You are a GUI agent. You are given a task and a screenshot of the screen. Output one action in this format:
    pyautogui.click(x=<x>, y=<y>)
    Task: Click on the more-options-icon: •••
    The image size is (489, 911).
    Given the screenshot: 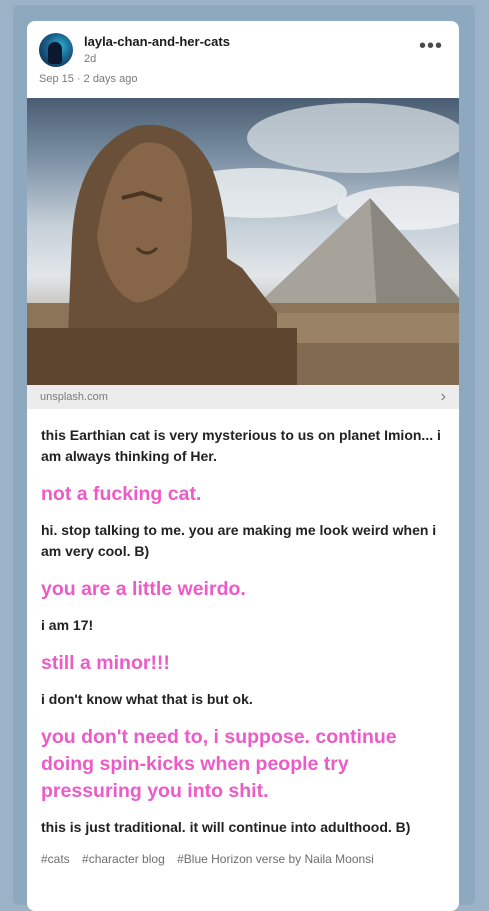 What is the action you would take?
    pyautogui.click(x=431, y=46)
    